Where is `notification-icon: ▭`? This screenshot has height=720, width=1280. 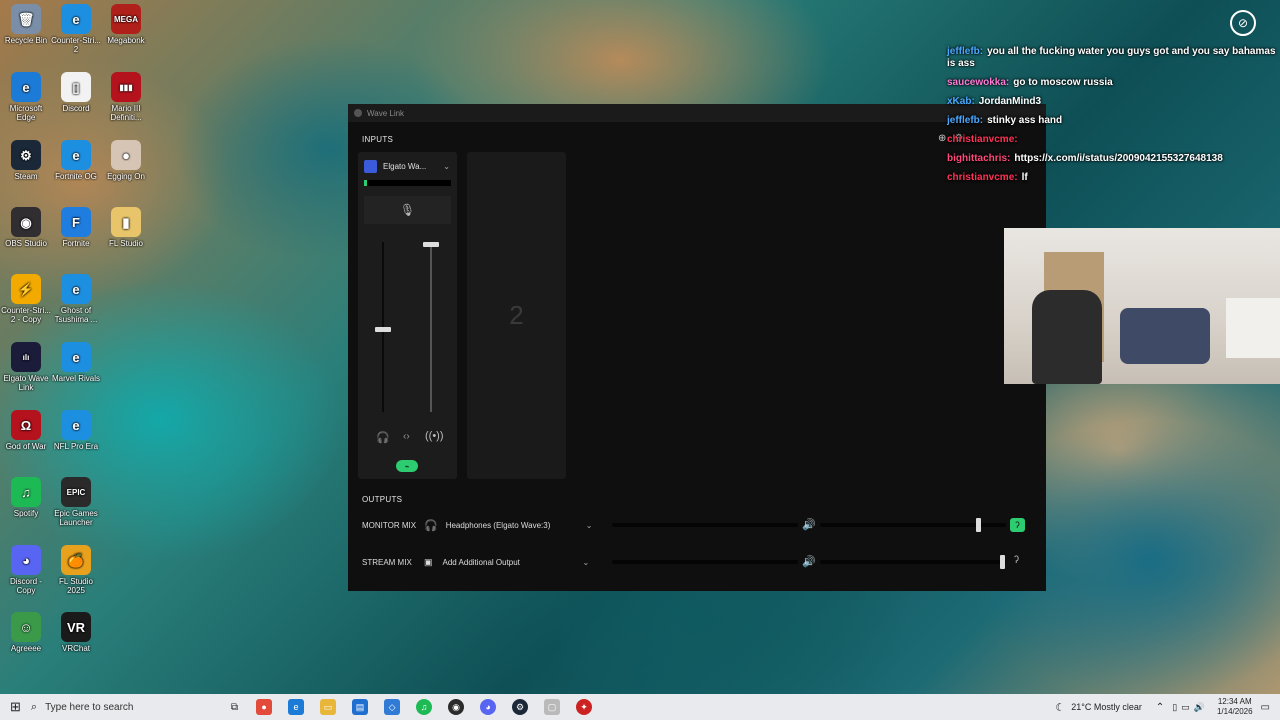 notification-icon: ▭ is located at coordinates (1265, 707).